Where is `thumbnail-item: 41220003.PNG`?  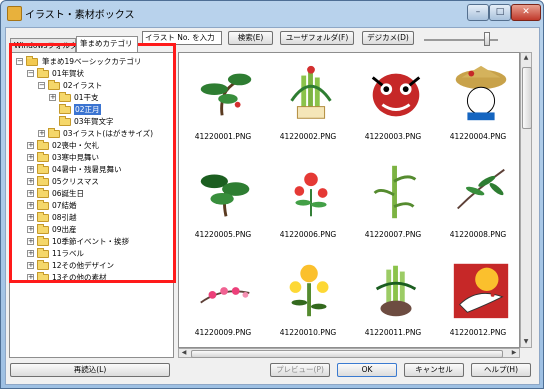 thumbnail-item: 41220003.PNG is located at coordinates (393, 104).